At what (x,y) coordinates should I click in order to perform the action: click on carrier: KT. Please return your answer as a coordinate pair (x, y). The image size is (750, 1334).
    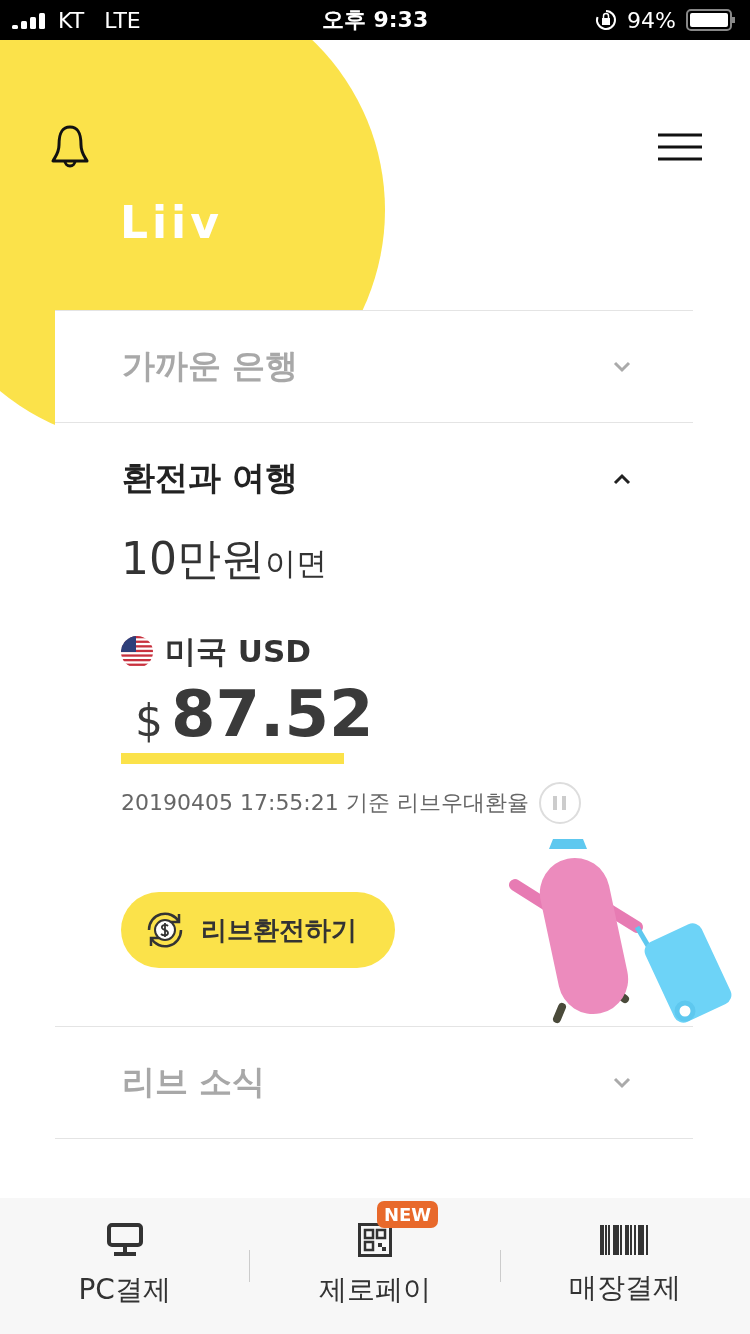
    Looking at the image, I should click on (71, 20).